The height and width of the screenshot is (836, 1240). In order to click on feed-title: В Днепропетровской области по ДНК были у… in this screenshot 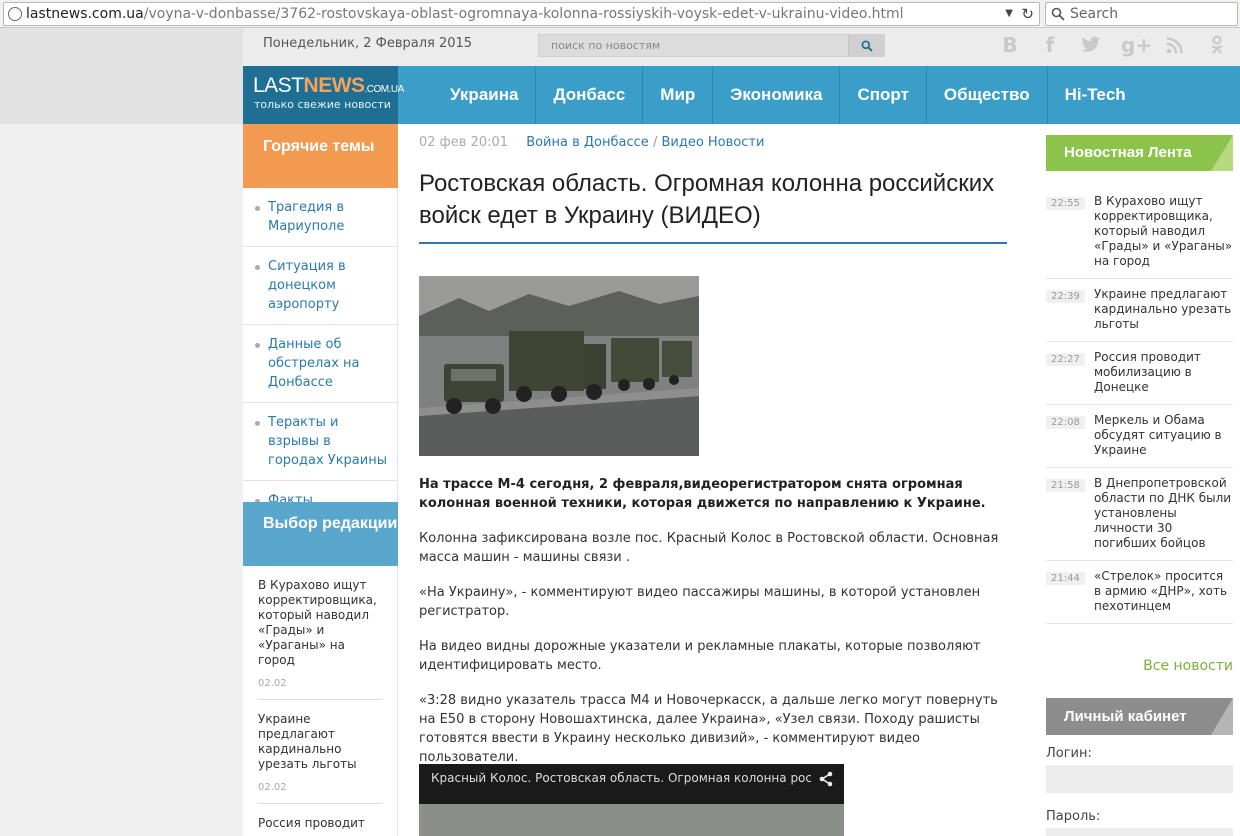, I will do `click(1163, 513)`.